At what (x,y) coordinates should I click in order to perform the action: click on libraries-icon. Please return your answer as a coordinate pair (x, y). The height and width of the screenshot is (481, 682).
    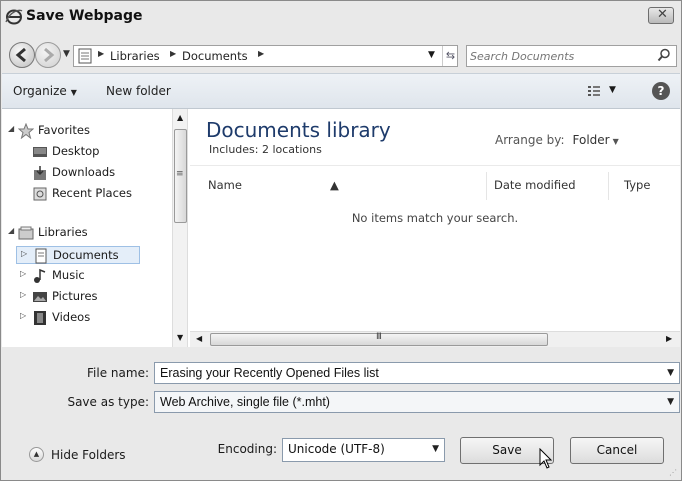
    Looking at the image, I should click on (26, 233).